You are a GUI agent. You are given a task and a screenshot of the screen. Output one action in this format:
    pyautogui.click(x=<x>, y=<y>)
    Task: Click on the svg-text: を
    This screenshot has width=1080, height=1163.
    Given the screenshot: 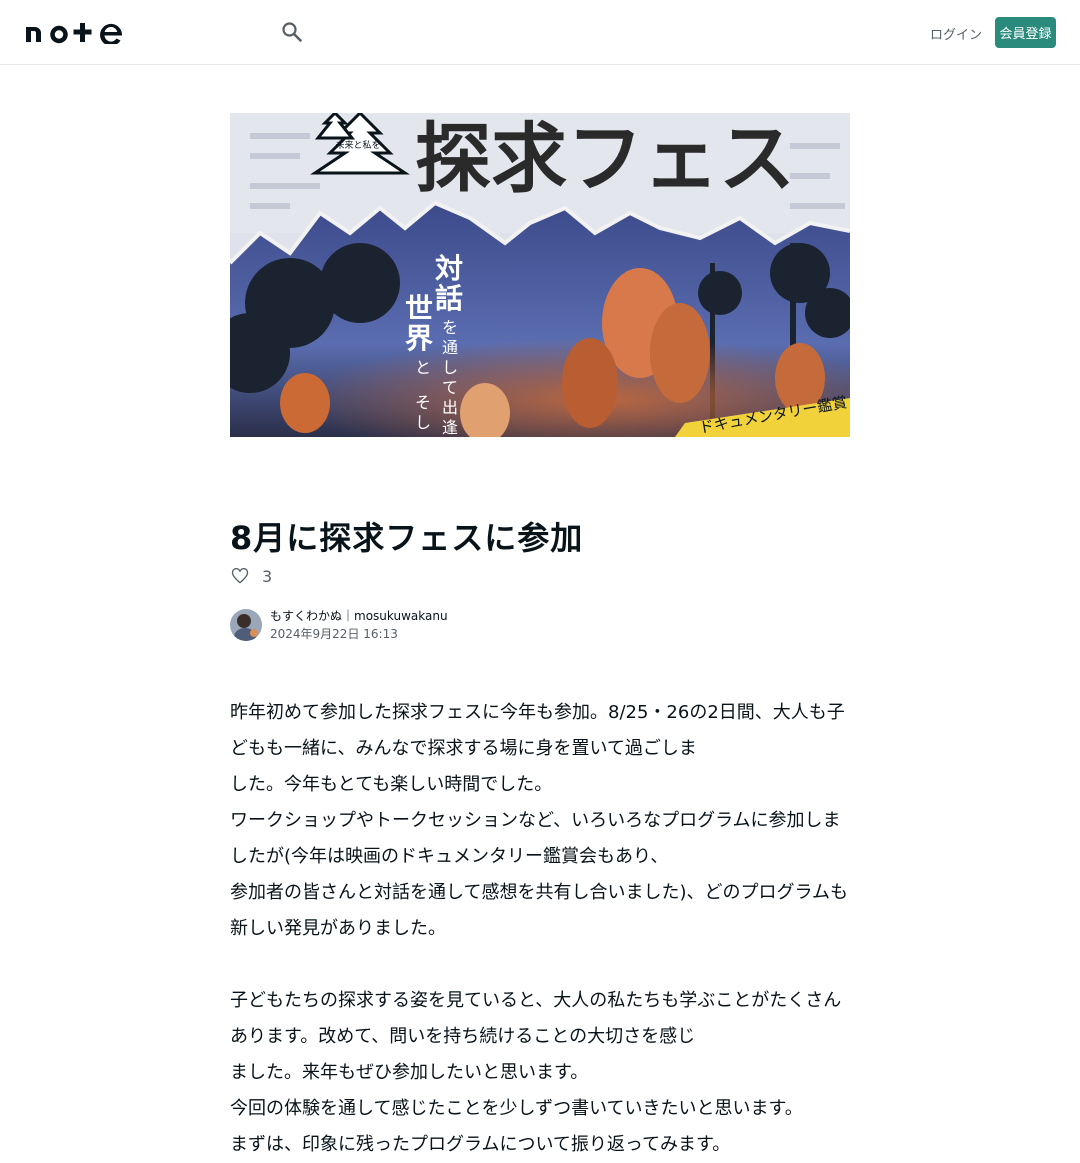 What is the action you would take?
    pyautogui.click(x=450, y=327)
    